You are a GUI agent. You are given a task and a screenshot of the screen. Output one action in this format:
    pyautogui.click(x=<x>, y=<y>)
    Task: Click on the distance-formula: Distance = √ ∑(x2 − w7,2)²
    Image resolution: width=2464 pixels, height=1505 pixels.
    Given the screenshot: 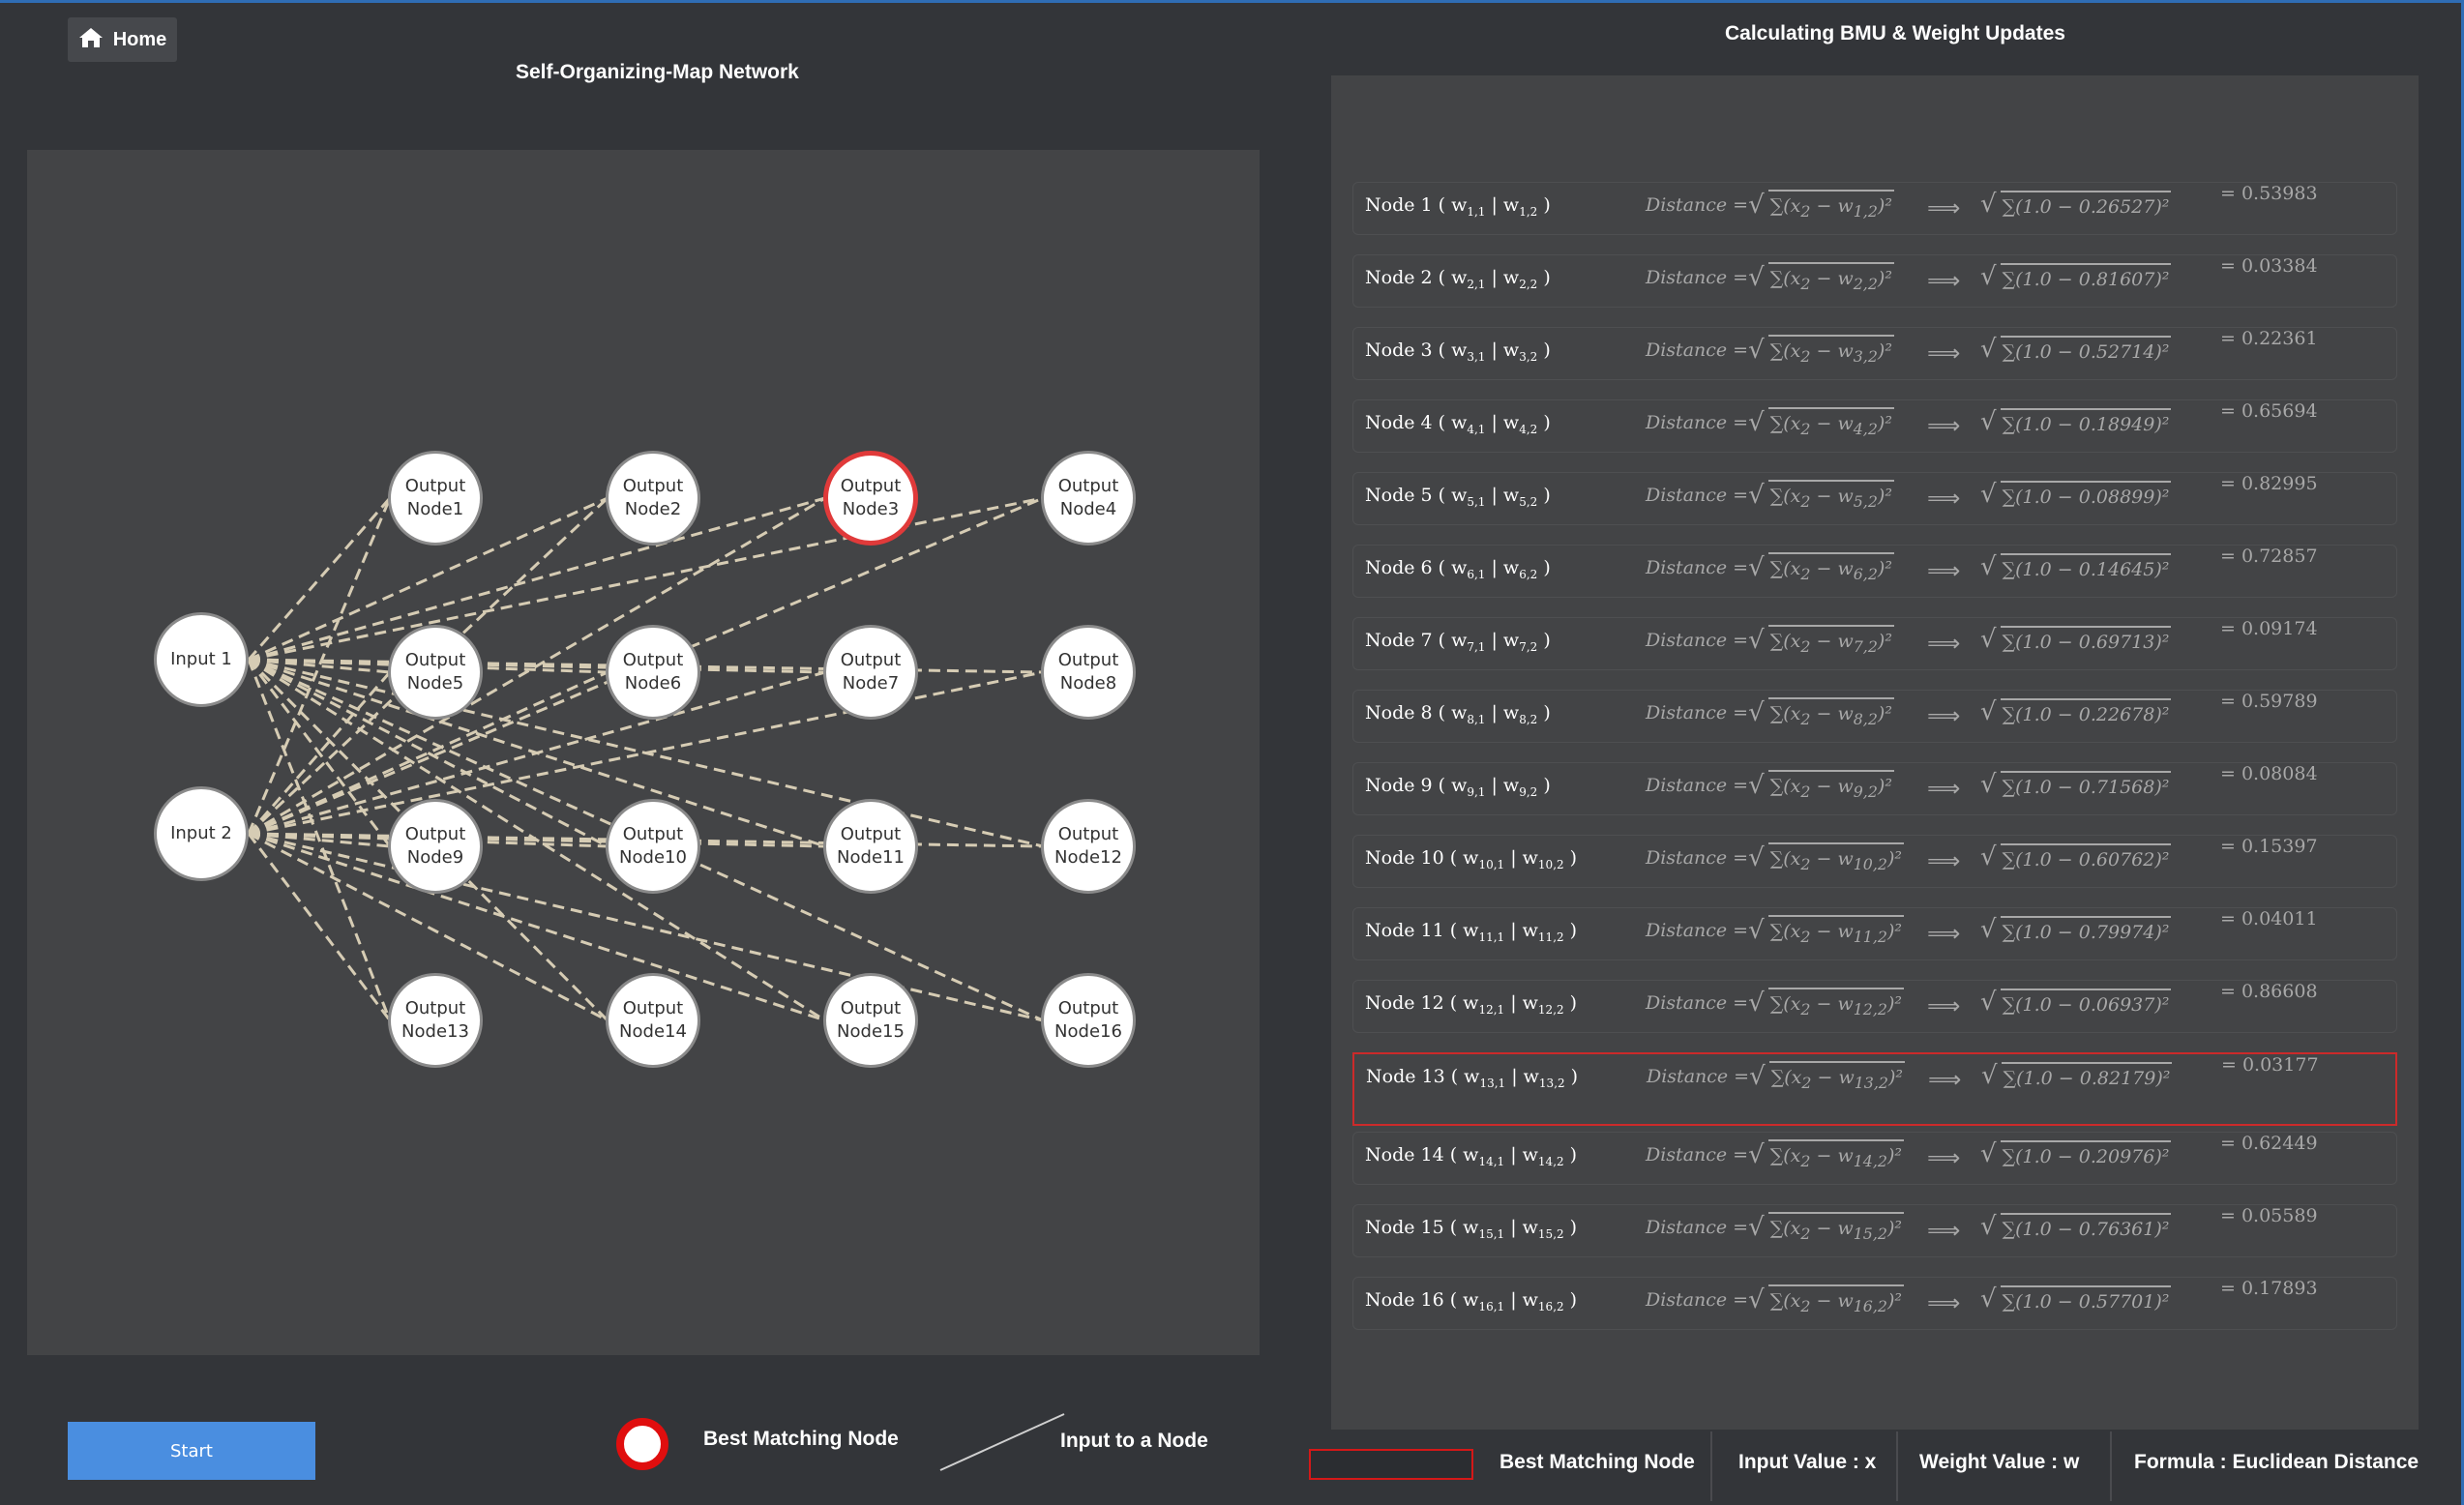 What is the action you would take?
    pyautogui.click(x=1770, y=640)
    